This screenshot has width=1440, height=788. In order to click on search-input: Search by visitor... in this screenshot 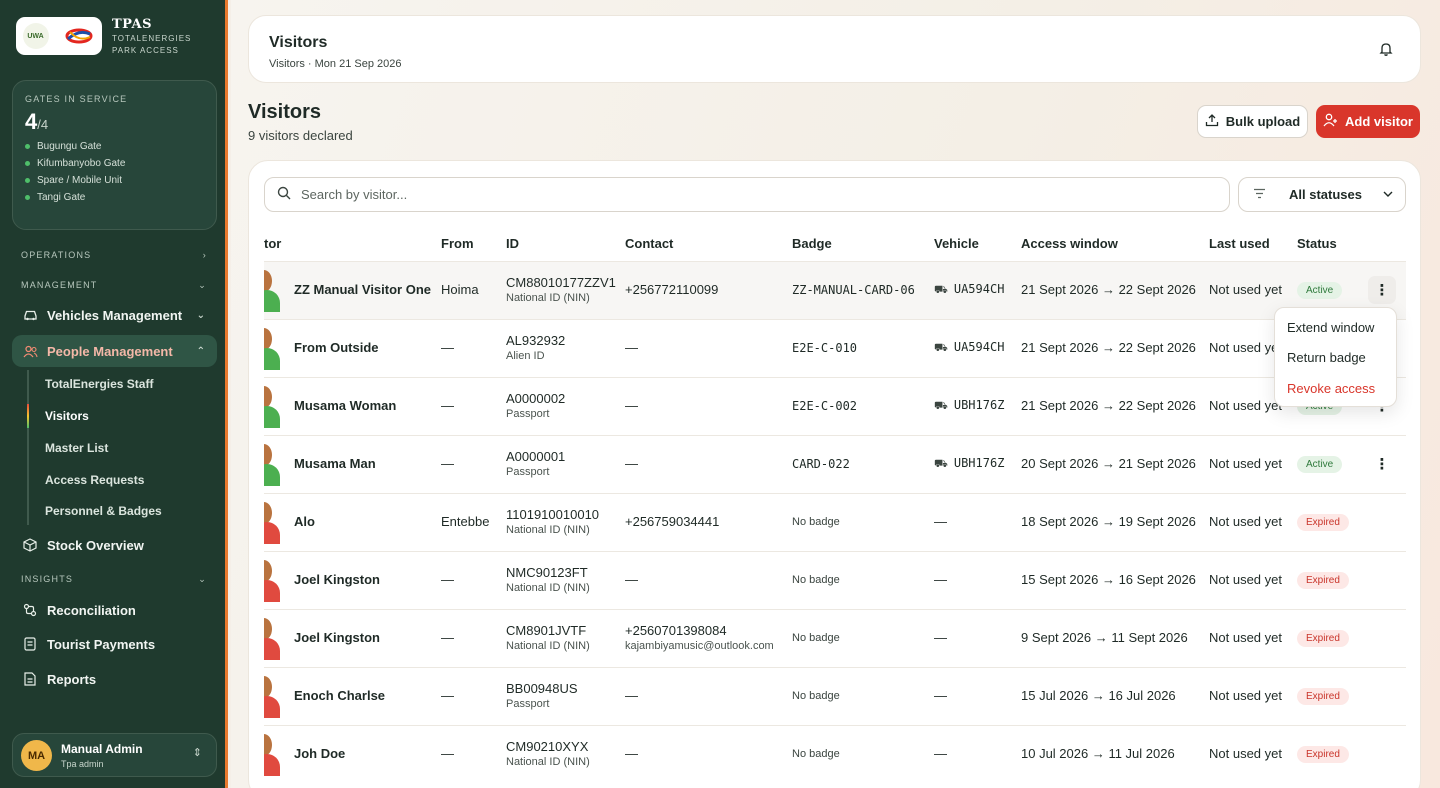, I will do `click(747, 194)`.